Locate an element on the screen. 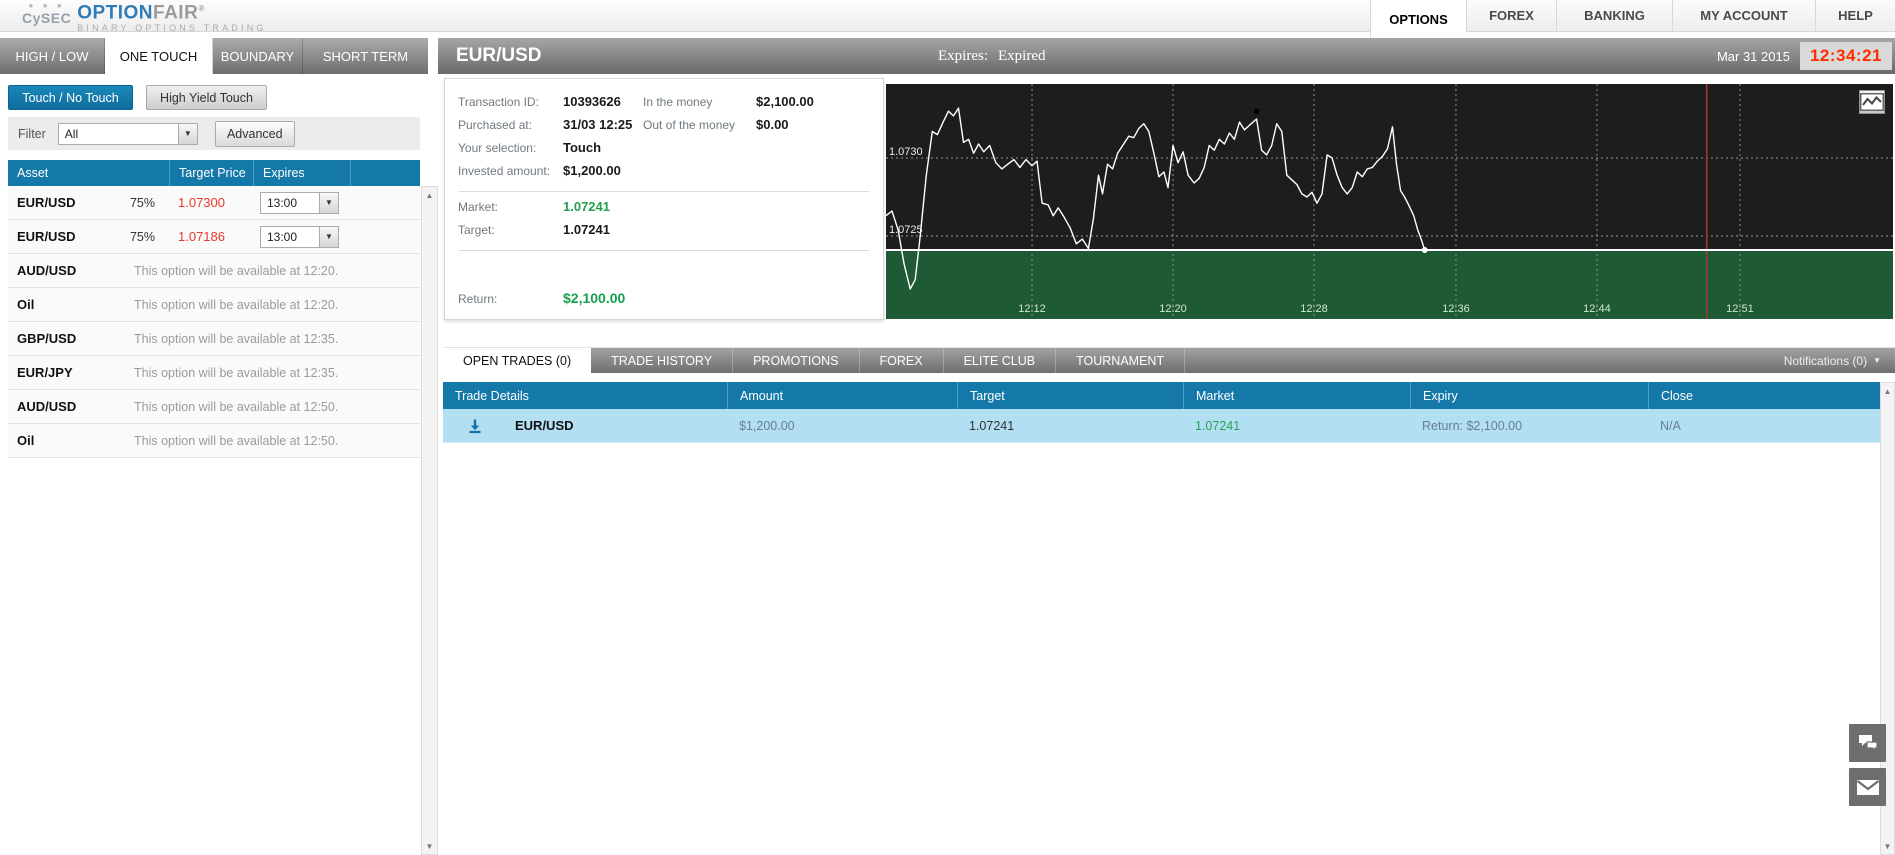 This screenshot has height=855, width=1895. svg-text: 1.0725 is located at coordinates (906, 230).